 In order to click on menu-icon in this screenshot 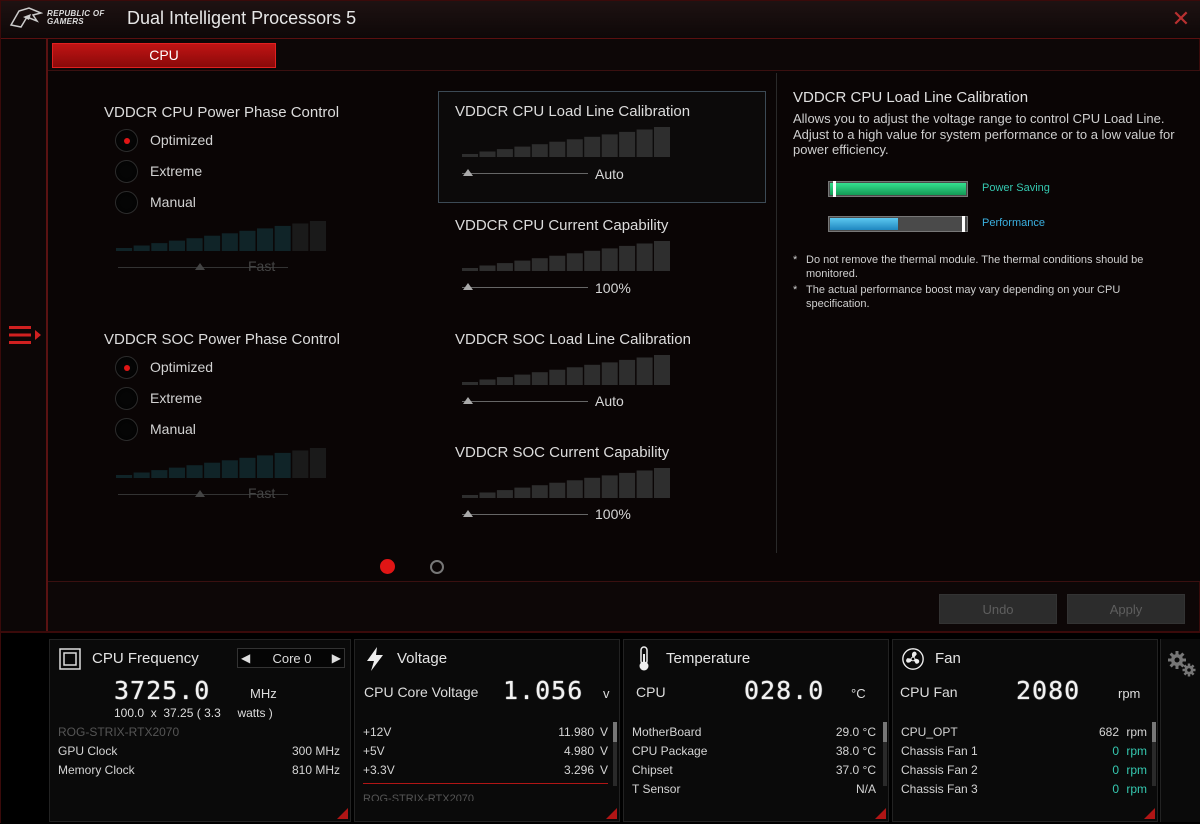, I will do `click(25, 335)`.